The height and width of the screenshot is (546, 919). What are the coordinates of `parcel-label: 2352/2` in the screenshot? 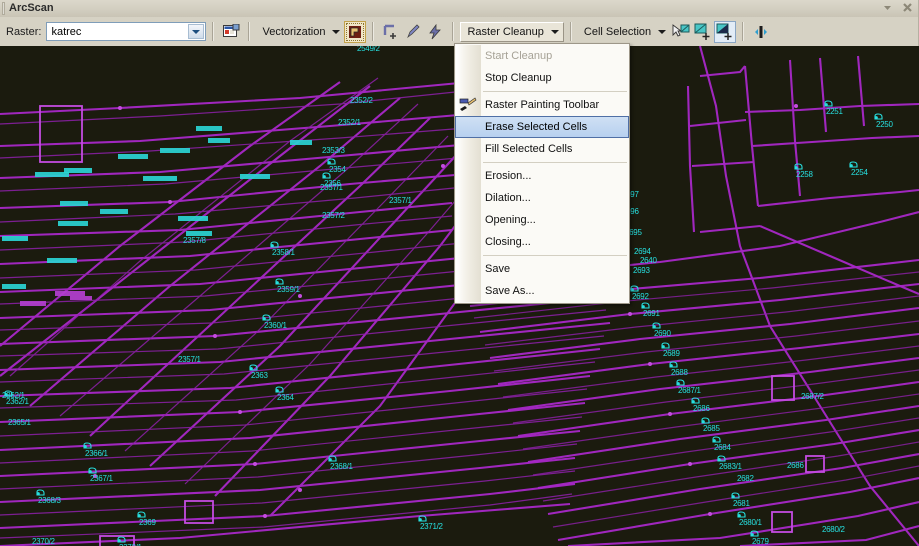 It's located at (361, 100).